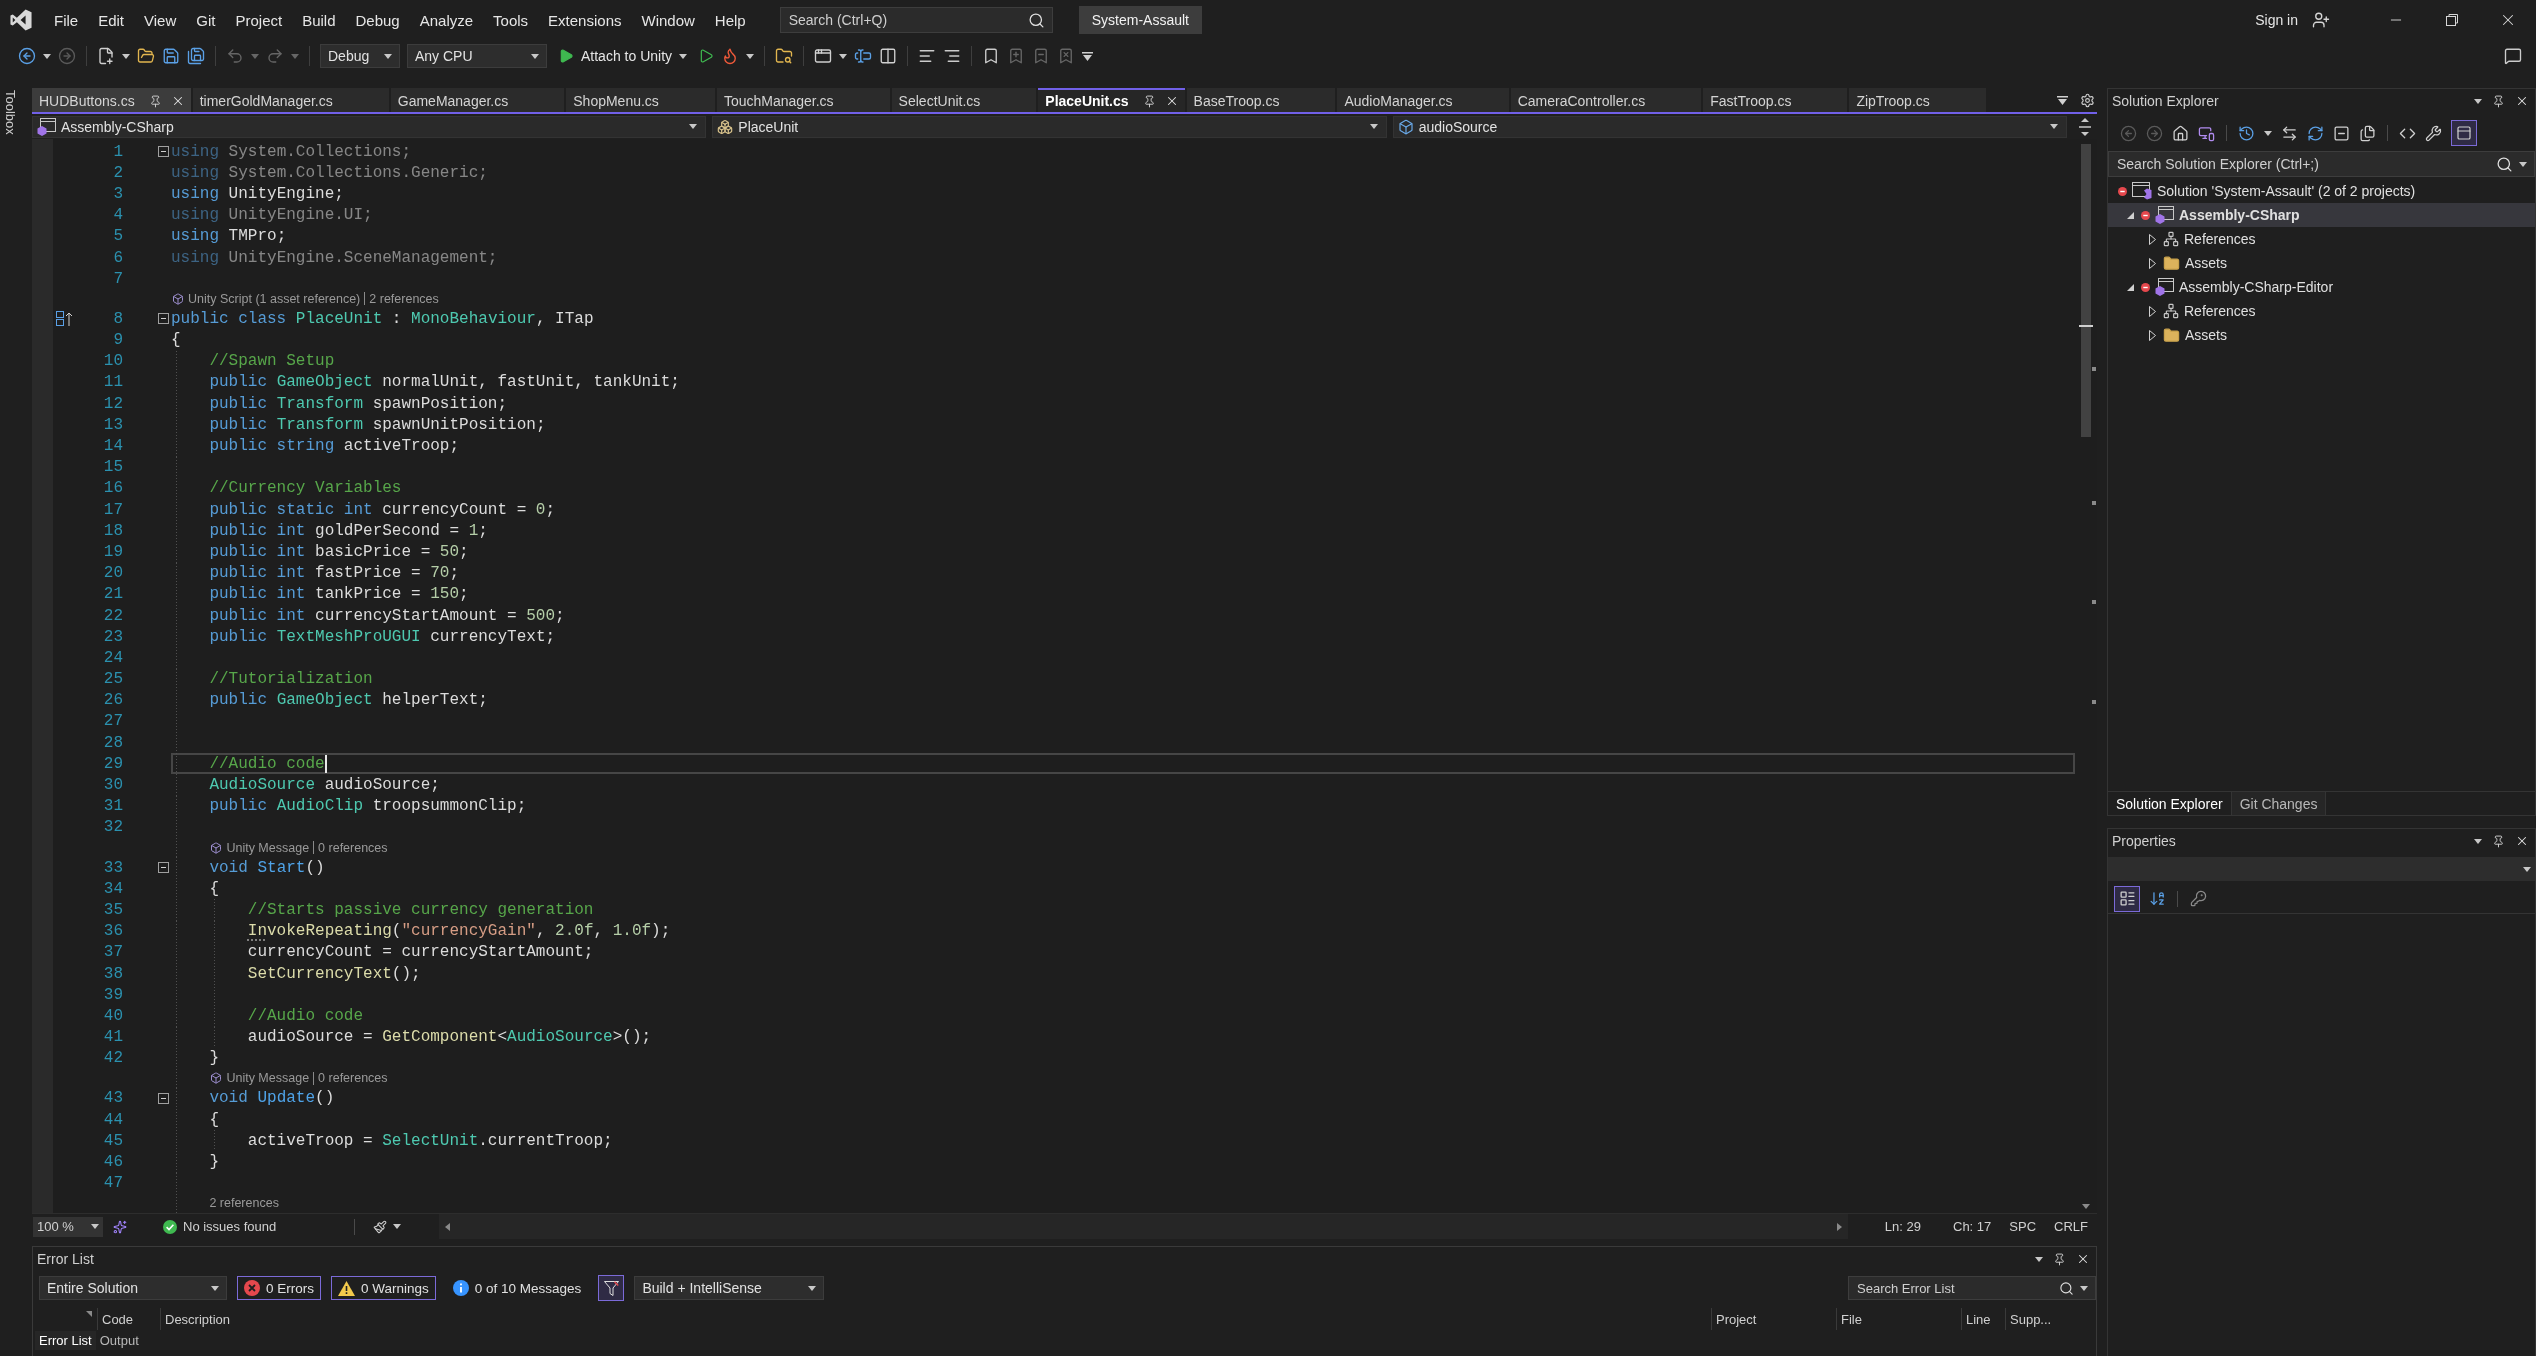 This screenshot has width=2536, height=1356. I want to click on toolbox-tab: Toolbox, so click(10, 111).